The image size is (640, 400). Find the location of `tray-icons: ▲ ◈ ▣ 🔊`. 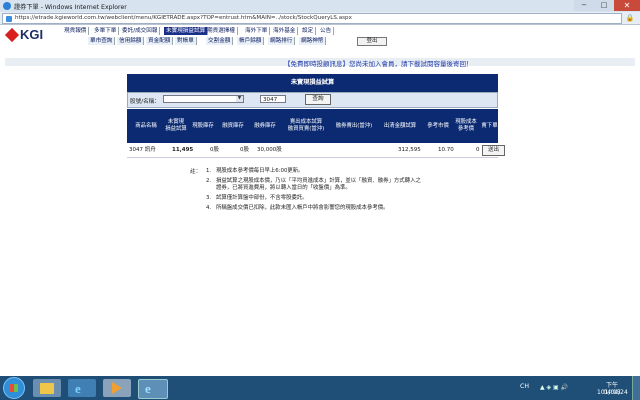

tray-icons: ▲ ◈ ▣ 🔊 is located at coordinates (554, 387).